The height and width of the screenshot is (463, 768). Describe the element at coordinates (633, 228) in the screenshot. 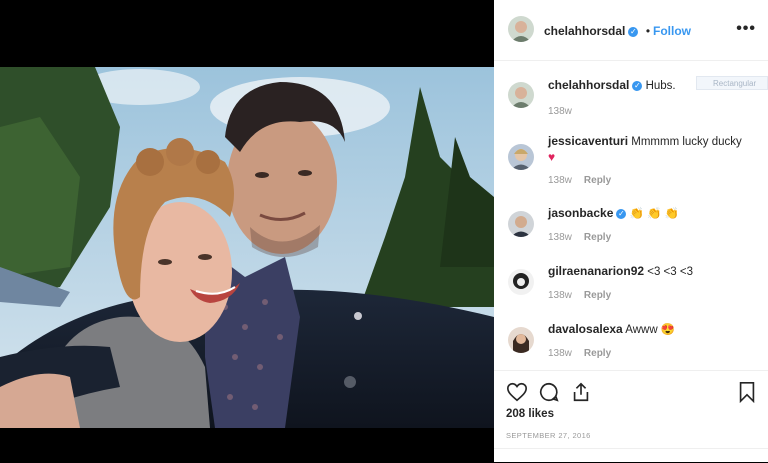

I see `list-item: jasonbacke ✓ 👏 👏 👏 138w Reply` at that location.